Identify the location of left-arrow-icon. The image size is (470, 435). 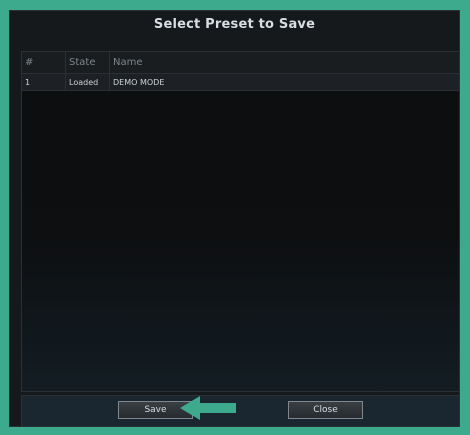
(208, 408).